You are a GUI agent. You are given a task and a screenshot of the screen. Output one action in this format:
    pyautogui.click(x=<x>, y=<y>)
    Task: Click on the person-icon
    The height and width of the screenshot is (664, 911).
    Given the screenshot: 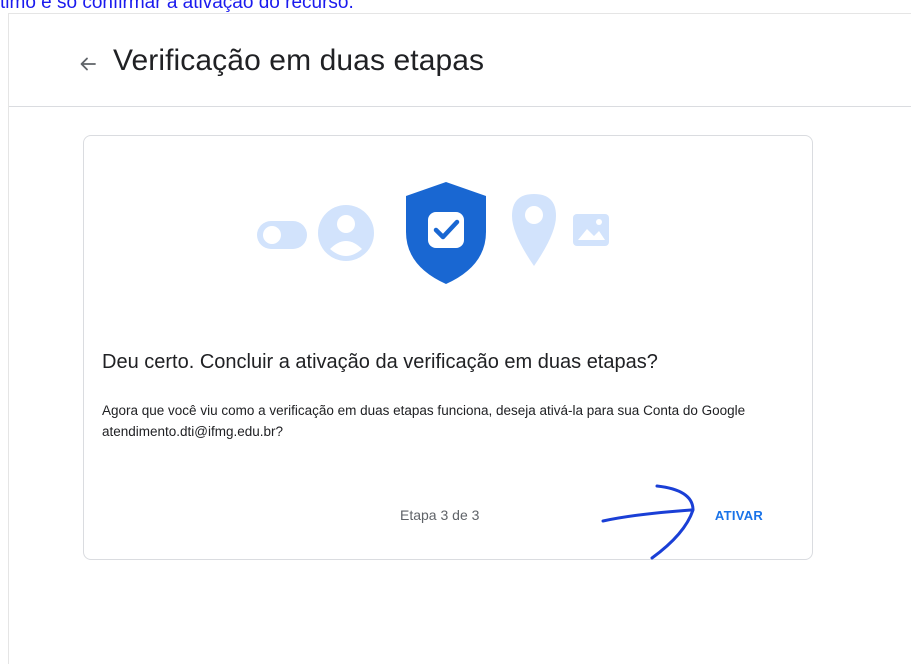 What is the action you would take?
    pyautogui.click(x=346, y=233)
    